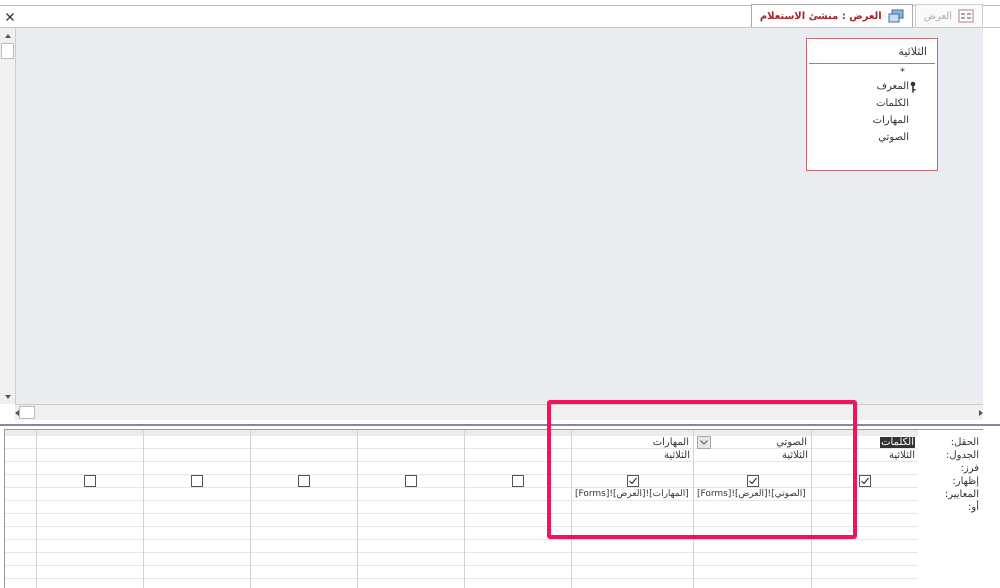  Describe the element at coordinates (964, 442) in the screenshot. I see `row-label: الحقل:` at that location.